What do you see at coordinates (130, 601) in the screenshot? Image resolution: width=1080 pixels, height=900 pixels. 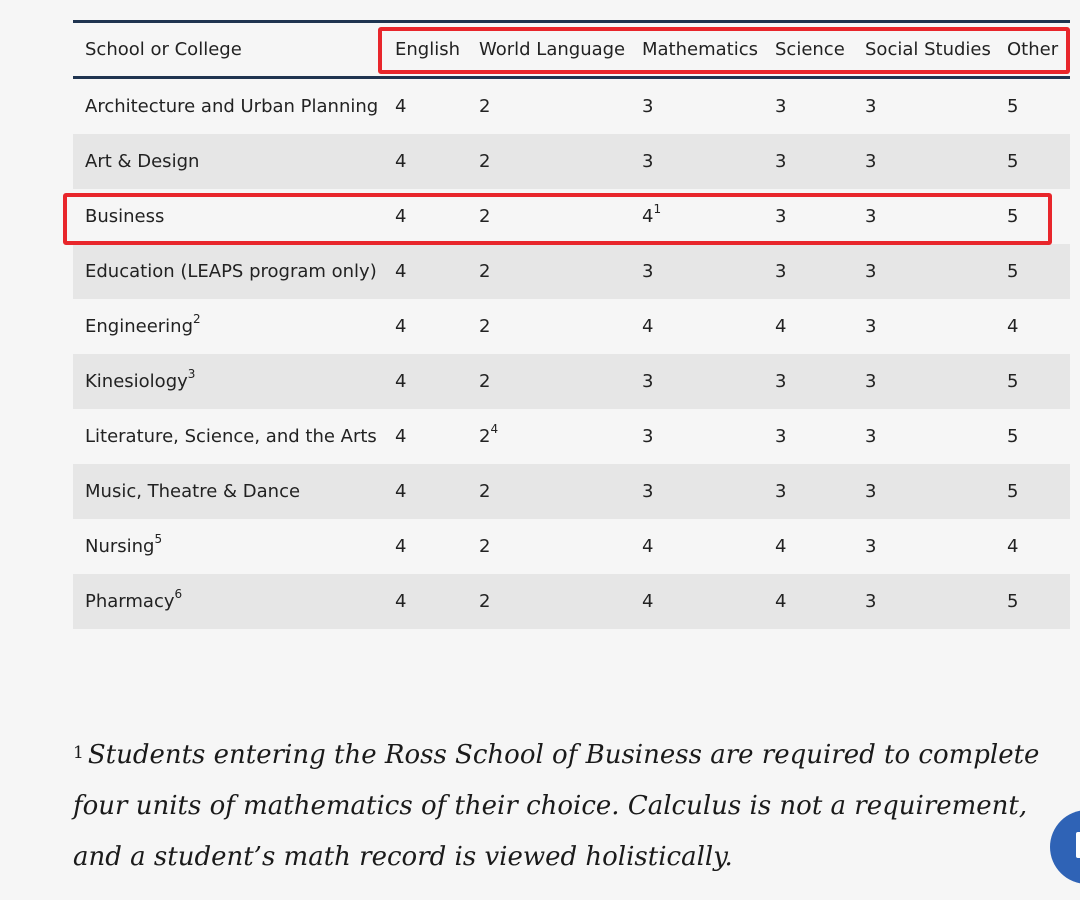 I see `cell-school-value: Pharmacy` at bounding box center [130, 601].